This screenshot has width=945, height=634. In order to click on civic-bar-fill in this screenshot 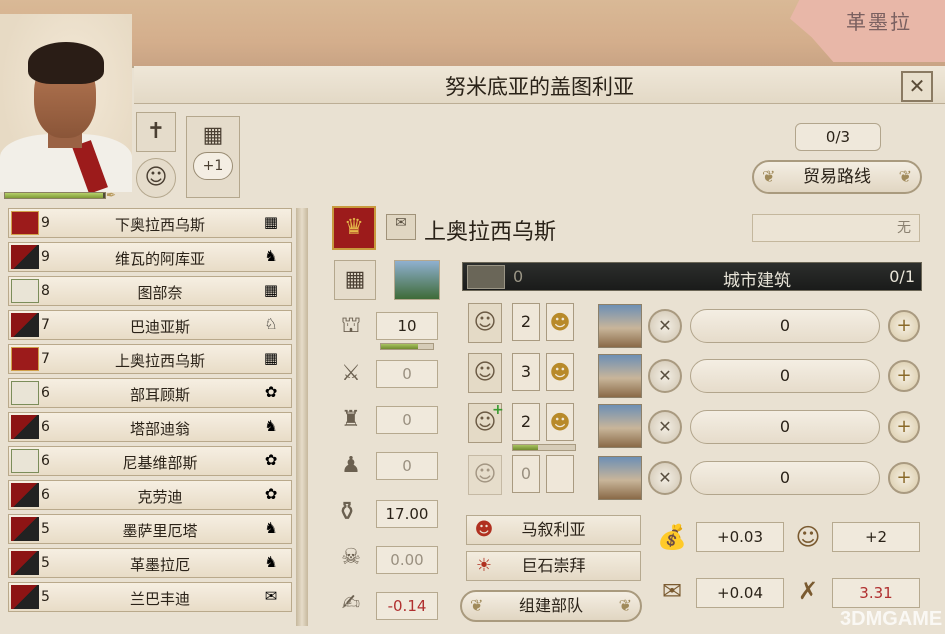, I will do `click(400, 346)`.